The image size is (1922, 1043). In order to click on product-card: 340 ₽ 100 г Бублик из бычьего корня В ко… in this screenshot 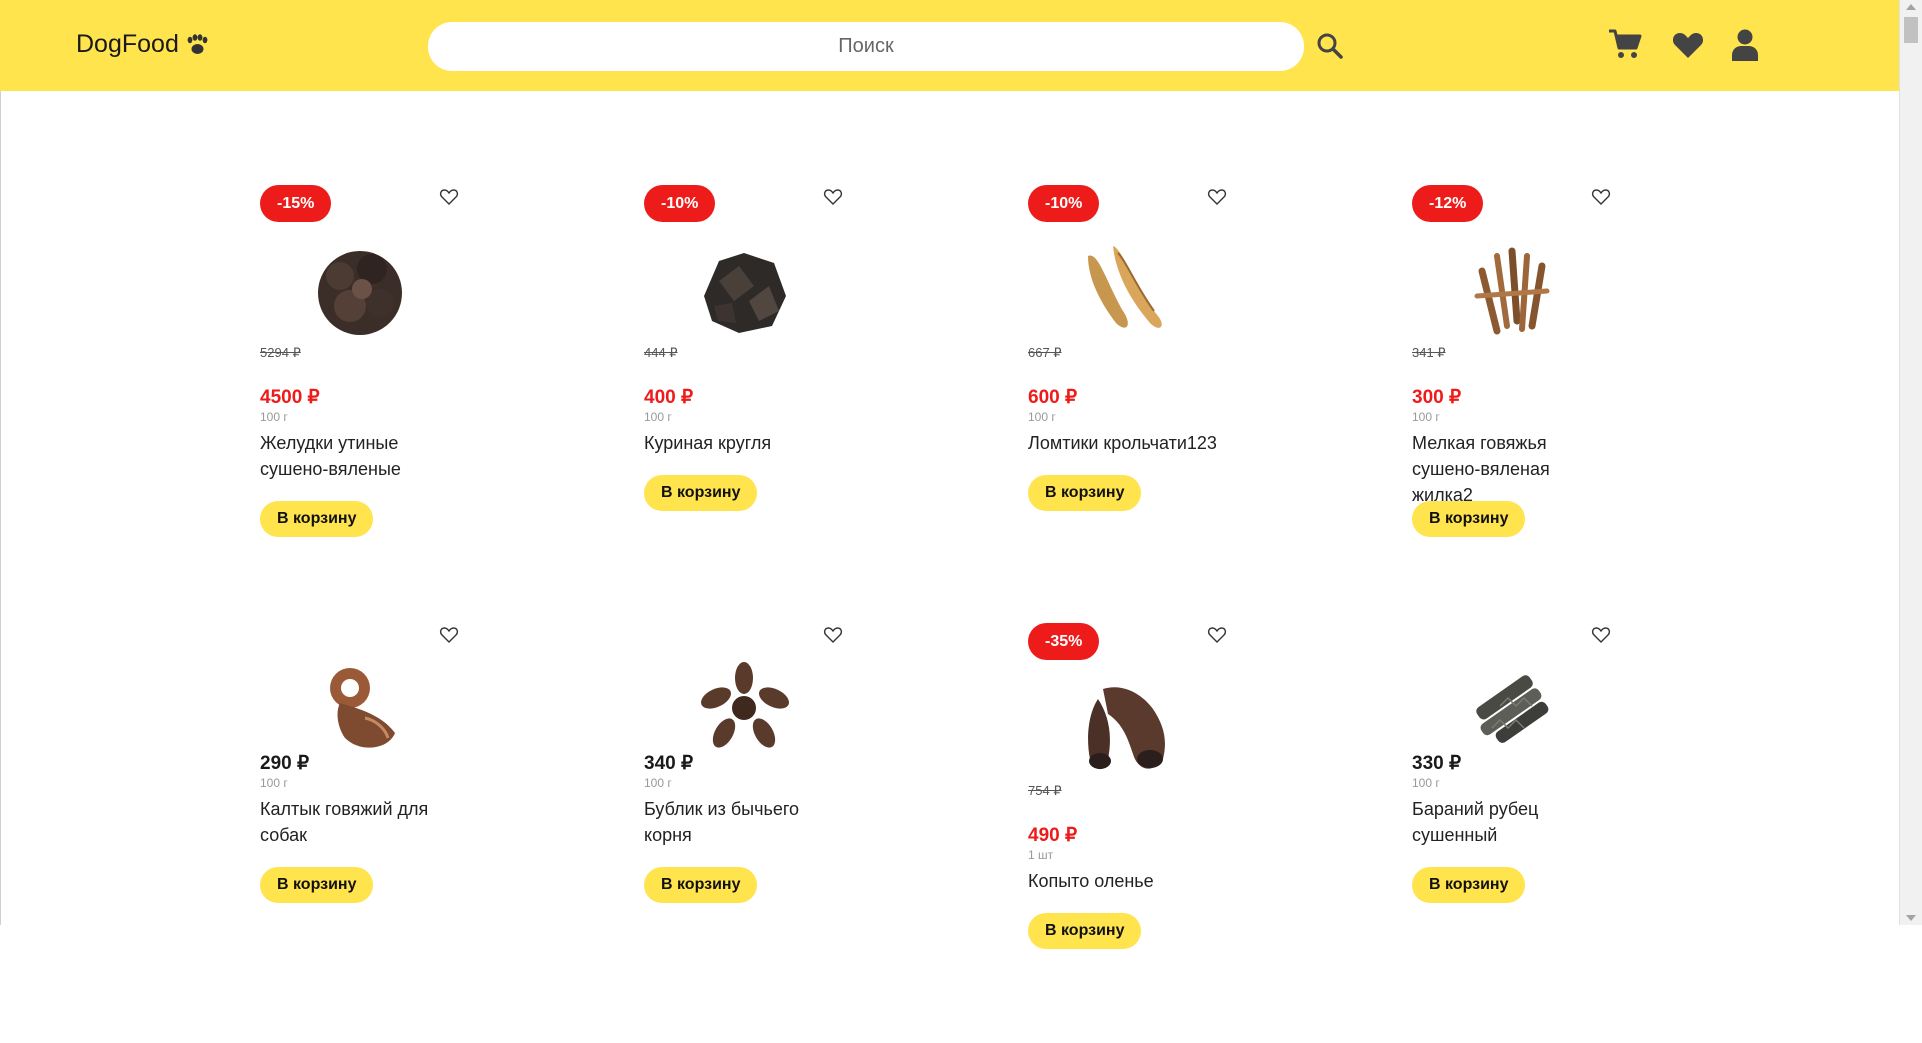, I will do `click(759, 833)`.